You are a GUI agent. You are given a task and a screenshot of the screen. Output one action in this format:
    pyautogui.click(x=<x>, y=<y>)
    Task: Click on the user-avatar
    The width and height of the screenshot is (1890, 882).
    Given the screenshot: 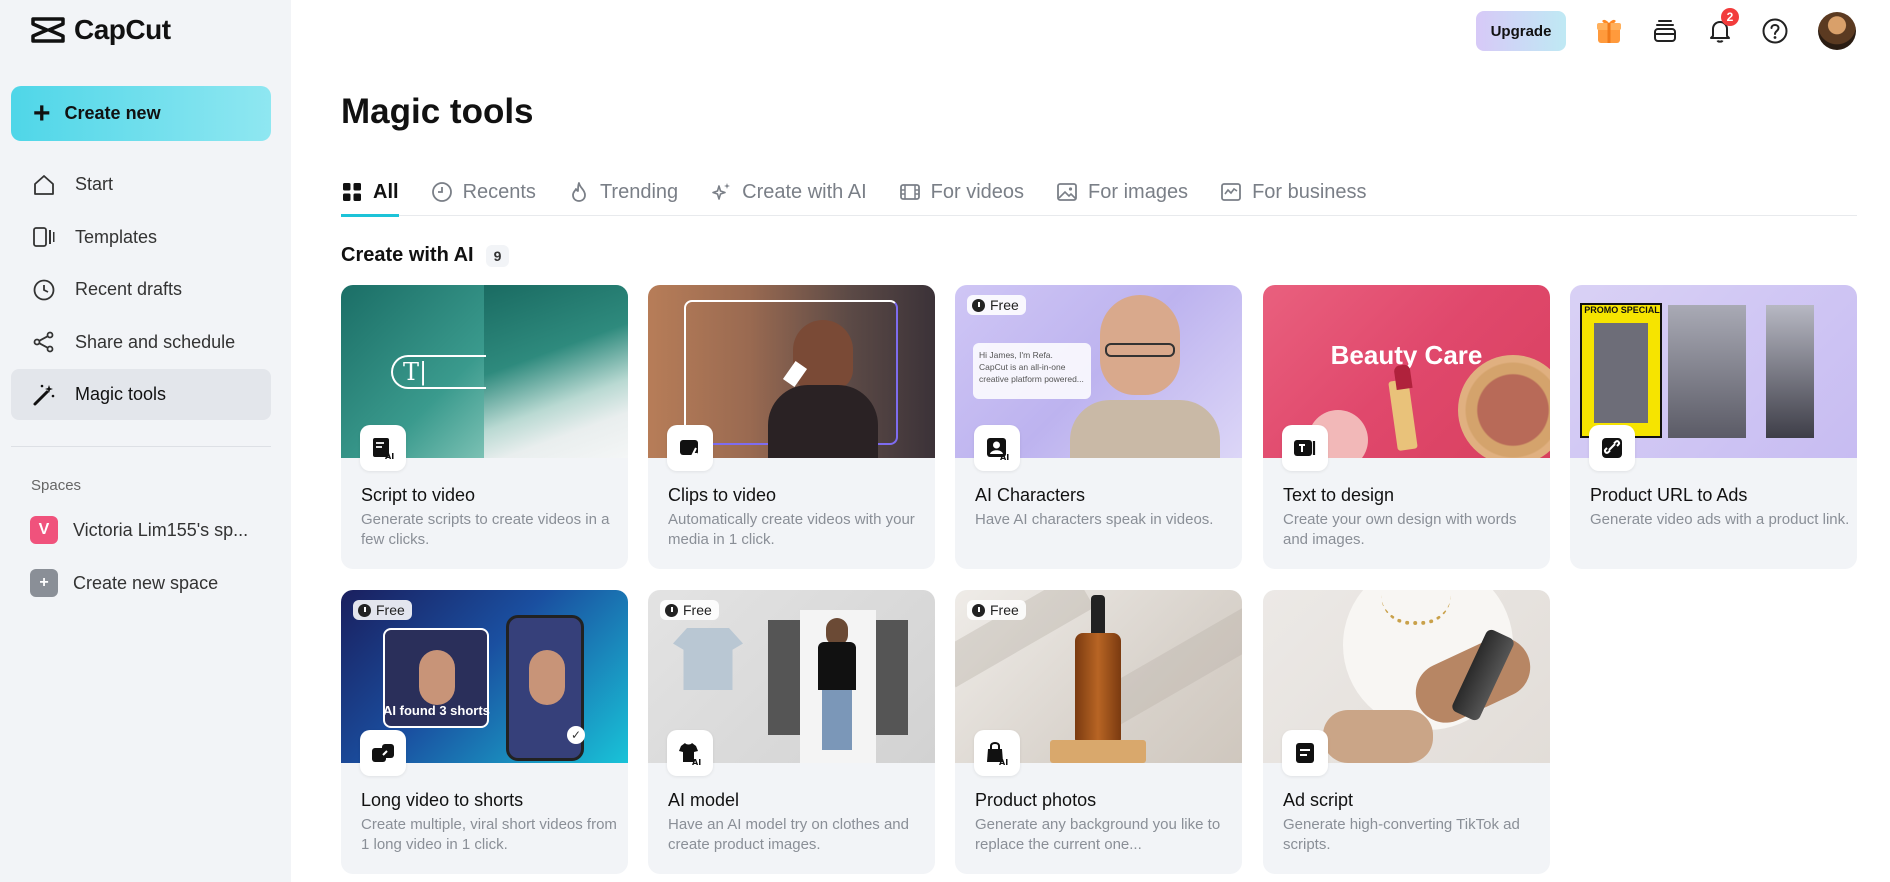 What is the action you would take?
    pyautogui.click(x=1837, y=31)
    